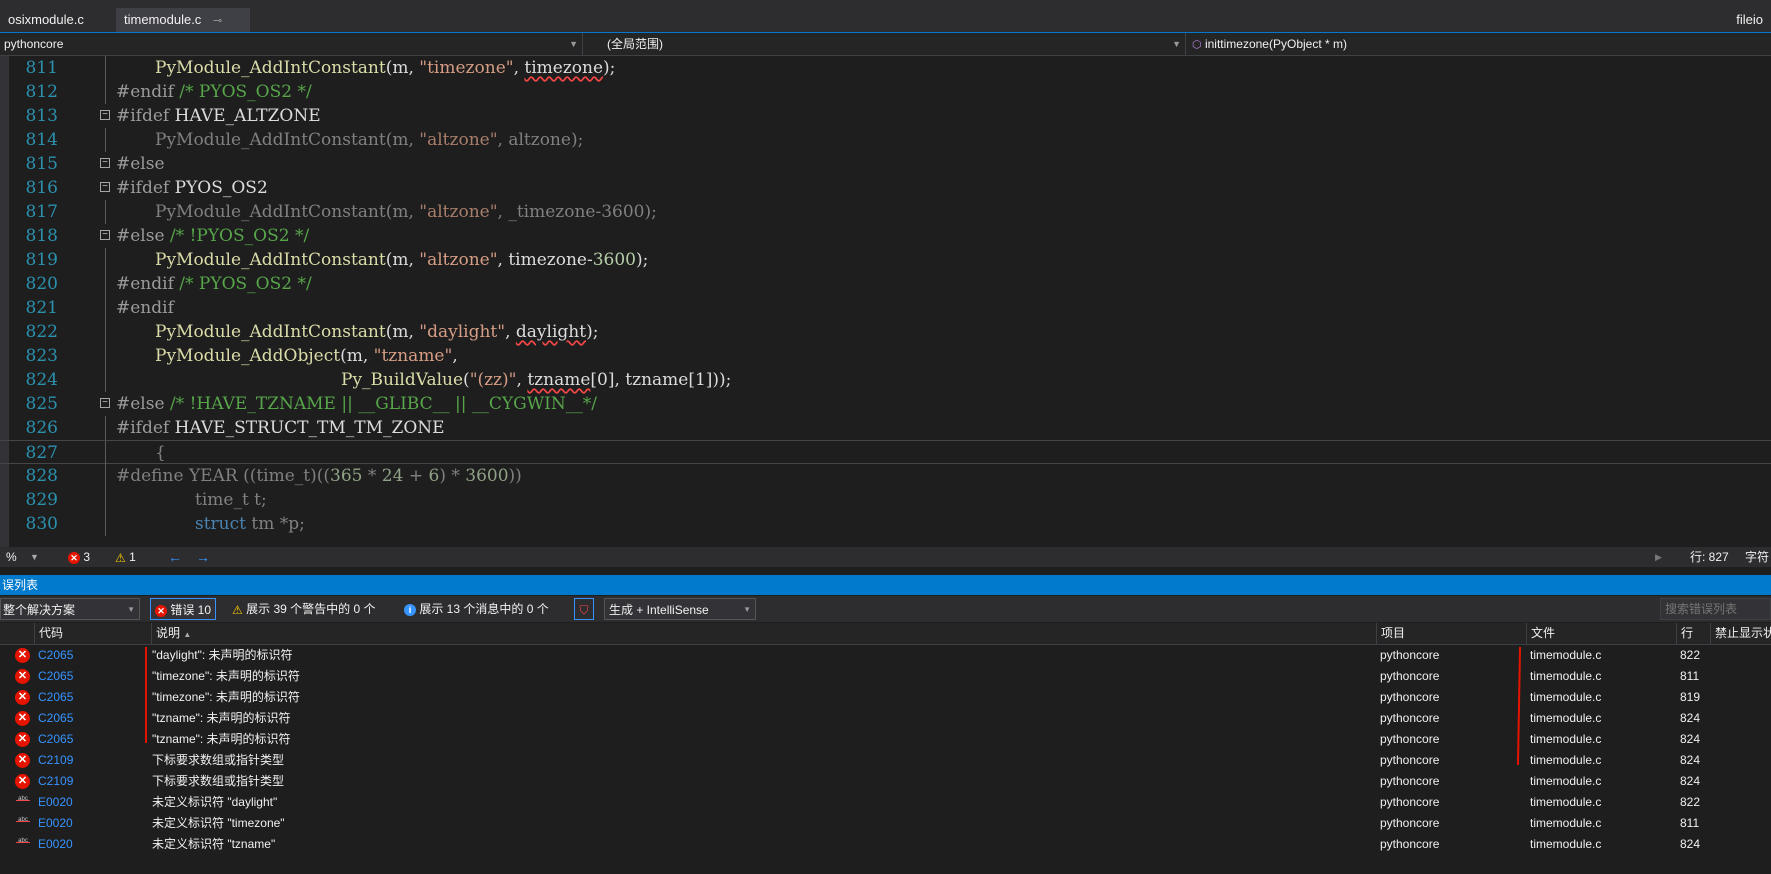 The height and width of the screenshot is (874, 1771). What do you see at coordinates (183, 609) in the screenshot?
I see `errors-filter-button: ✕ 错误 10` at bounding box center [183, 609].